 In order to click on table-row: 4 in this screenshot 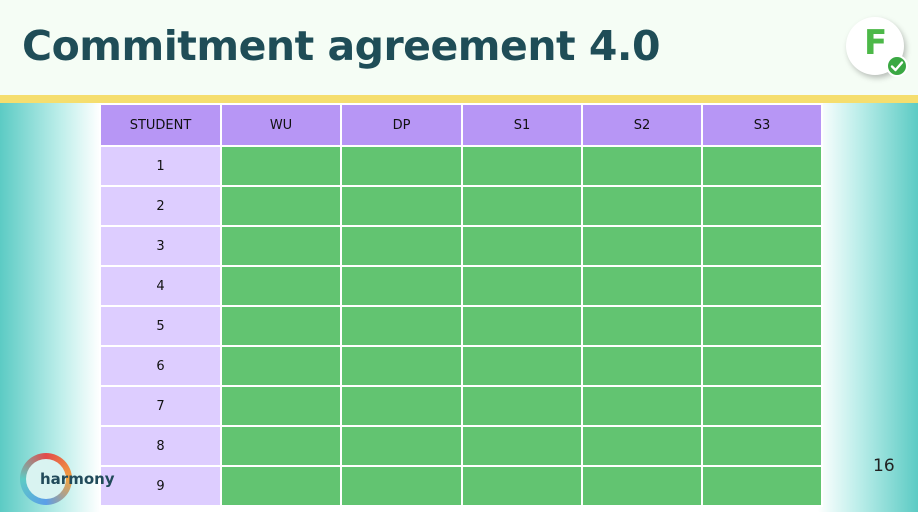, I will do `click(461, 286)`.